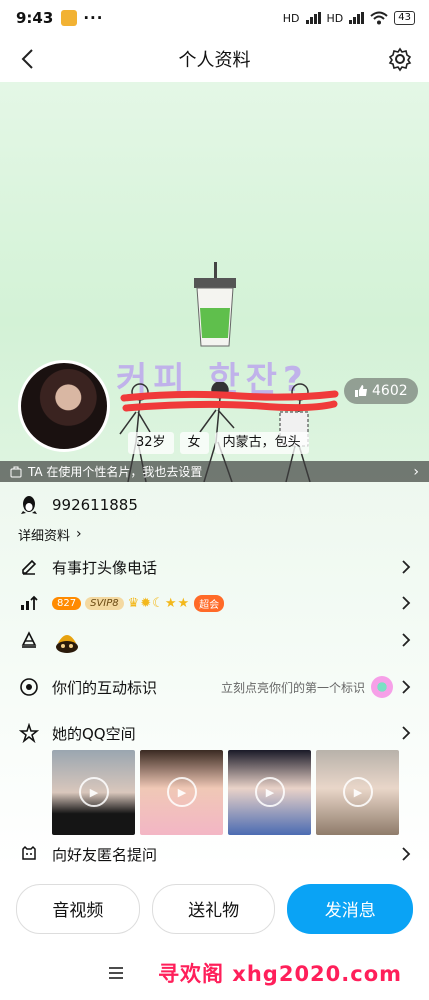 The width and height of the screenshot is (429, 1000). Describe the element at coordinates (69, 18) in the screenshot. I see `notification-app-icon` at that location.